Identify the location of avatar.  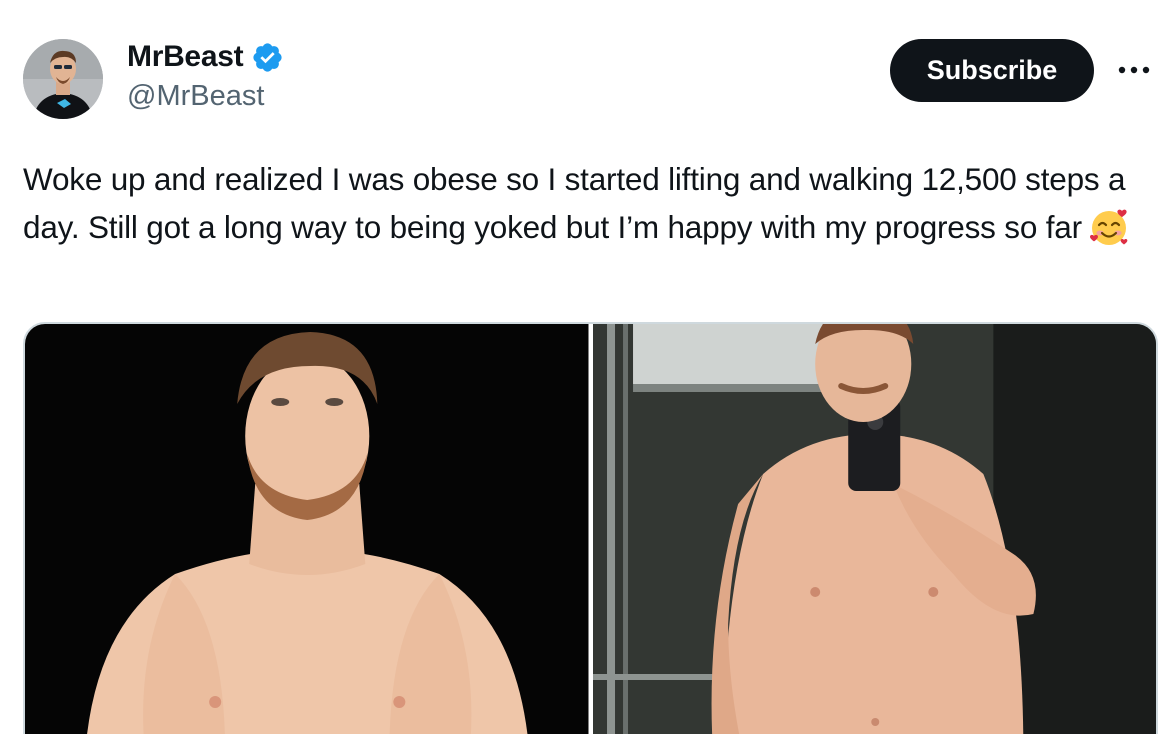
(63, 79).